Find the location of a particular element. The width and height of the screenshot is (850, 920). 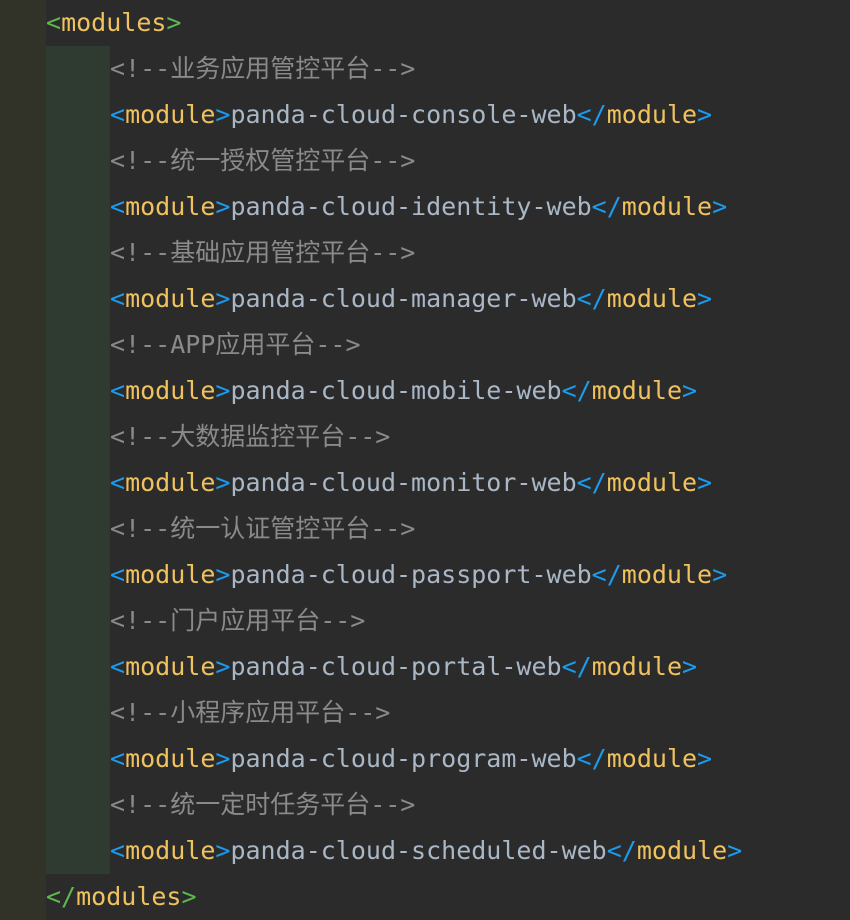

comment-line: <!--门户应用平台--> is located at coordinates (237, 621).